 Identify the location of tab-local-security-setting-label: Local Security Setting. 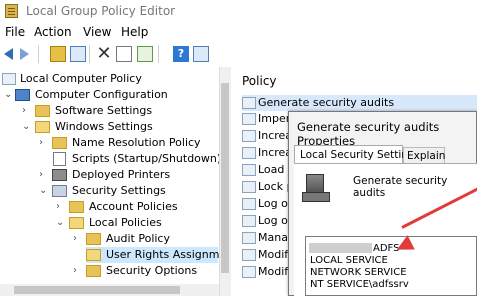
(357, 155).